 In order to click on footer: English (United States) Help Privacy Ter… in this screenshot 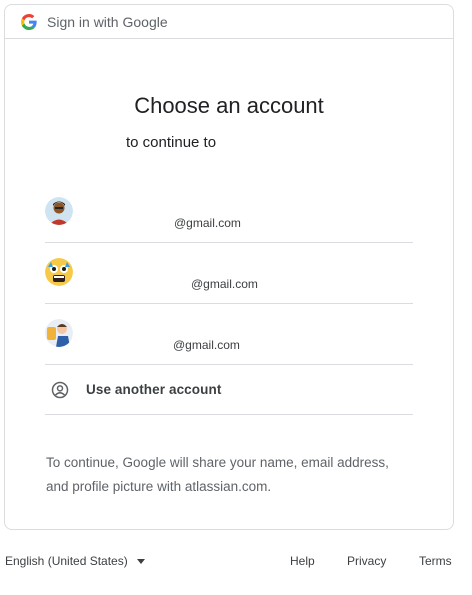, I will do `click(236, 562)`.